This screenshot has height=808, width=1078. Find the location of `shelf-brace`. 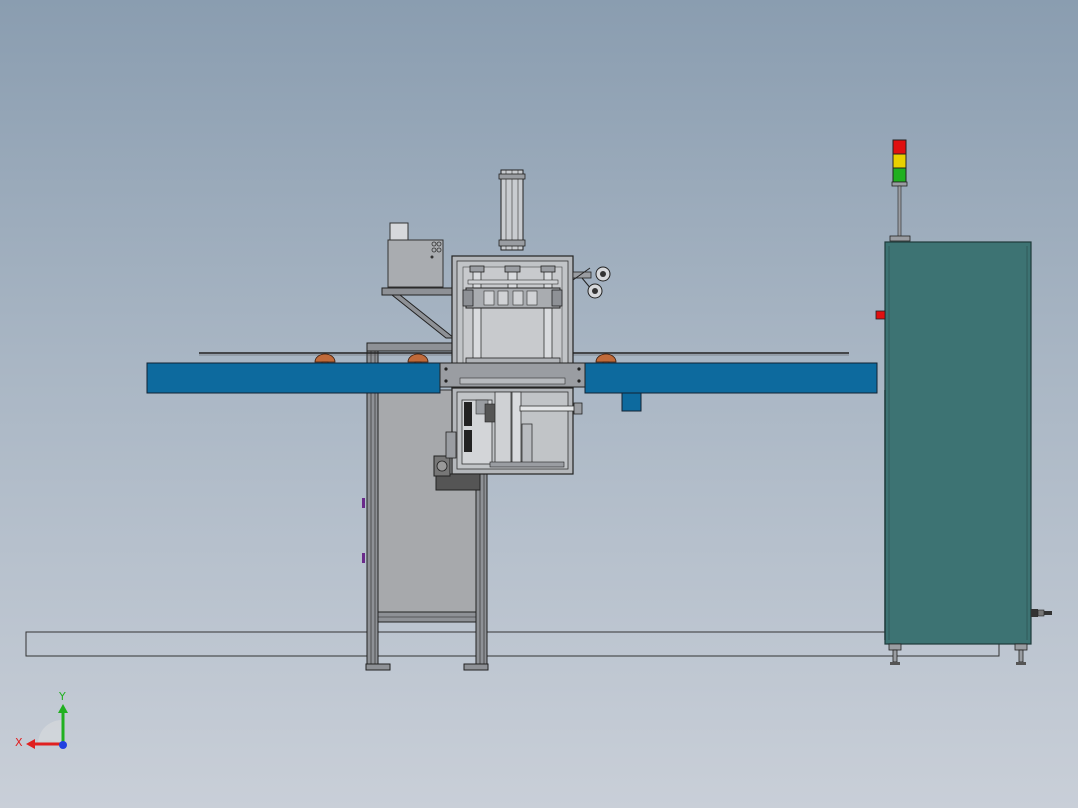

shelf-brace is located at coordinates (423, 316).